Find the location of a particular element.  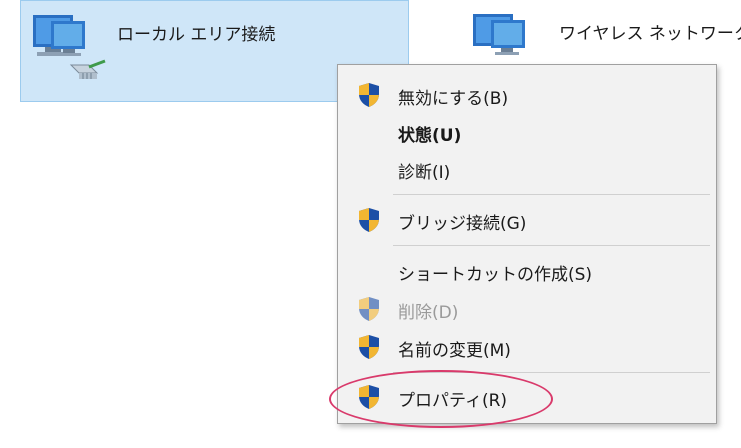

menu-item-create-shortcut: ショートカットの作成(S) is located at coordinates (527, 270).